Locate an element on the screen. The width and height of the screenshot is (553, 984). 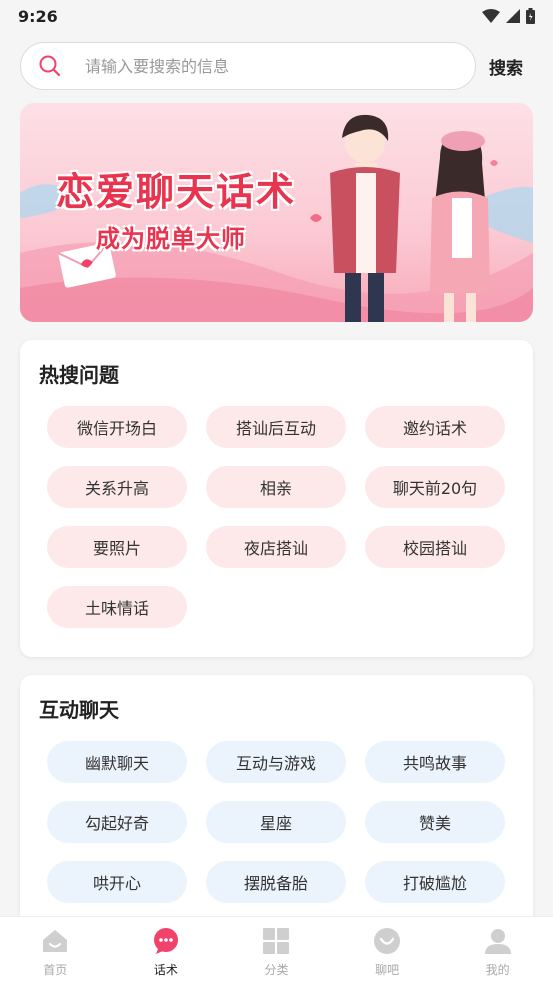
tag-button: 摆脱备胎 is located at coordinates (276, 882).